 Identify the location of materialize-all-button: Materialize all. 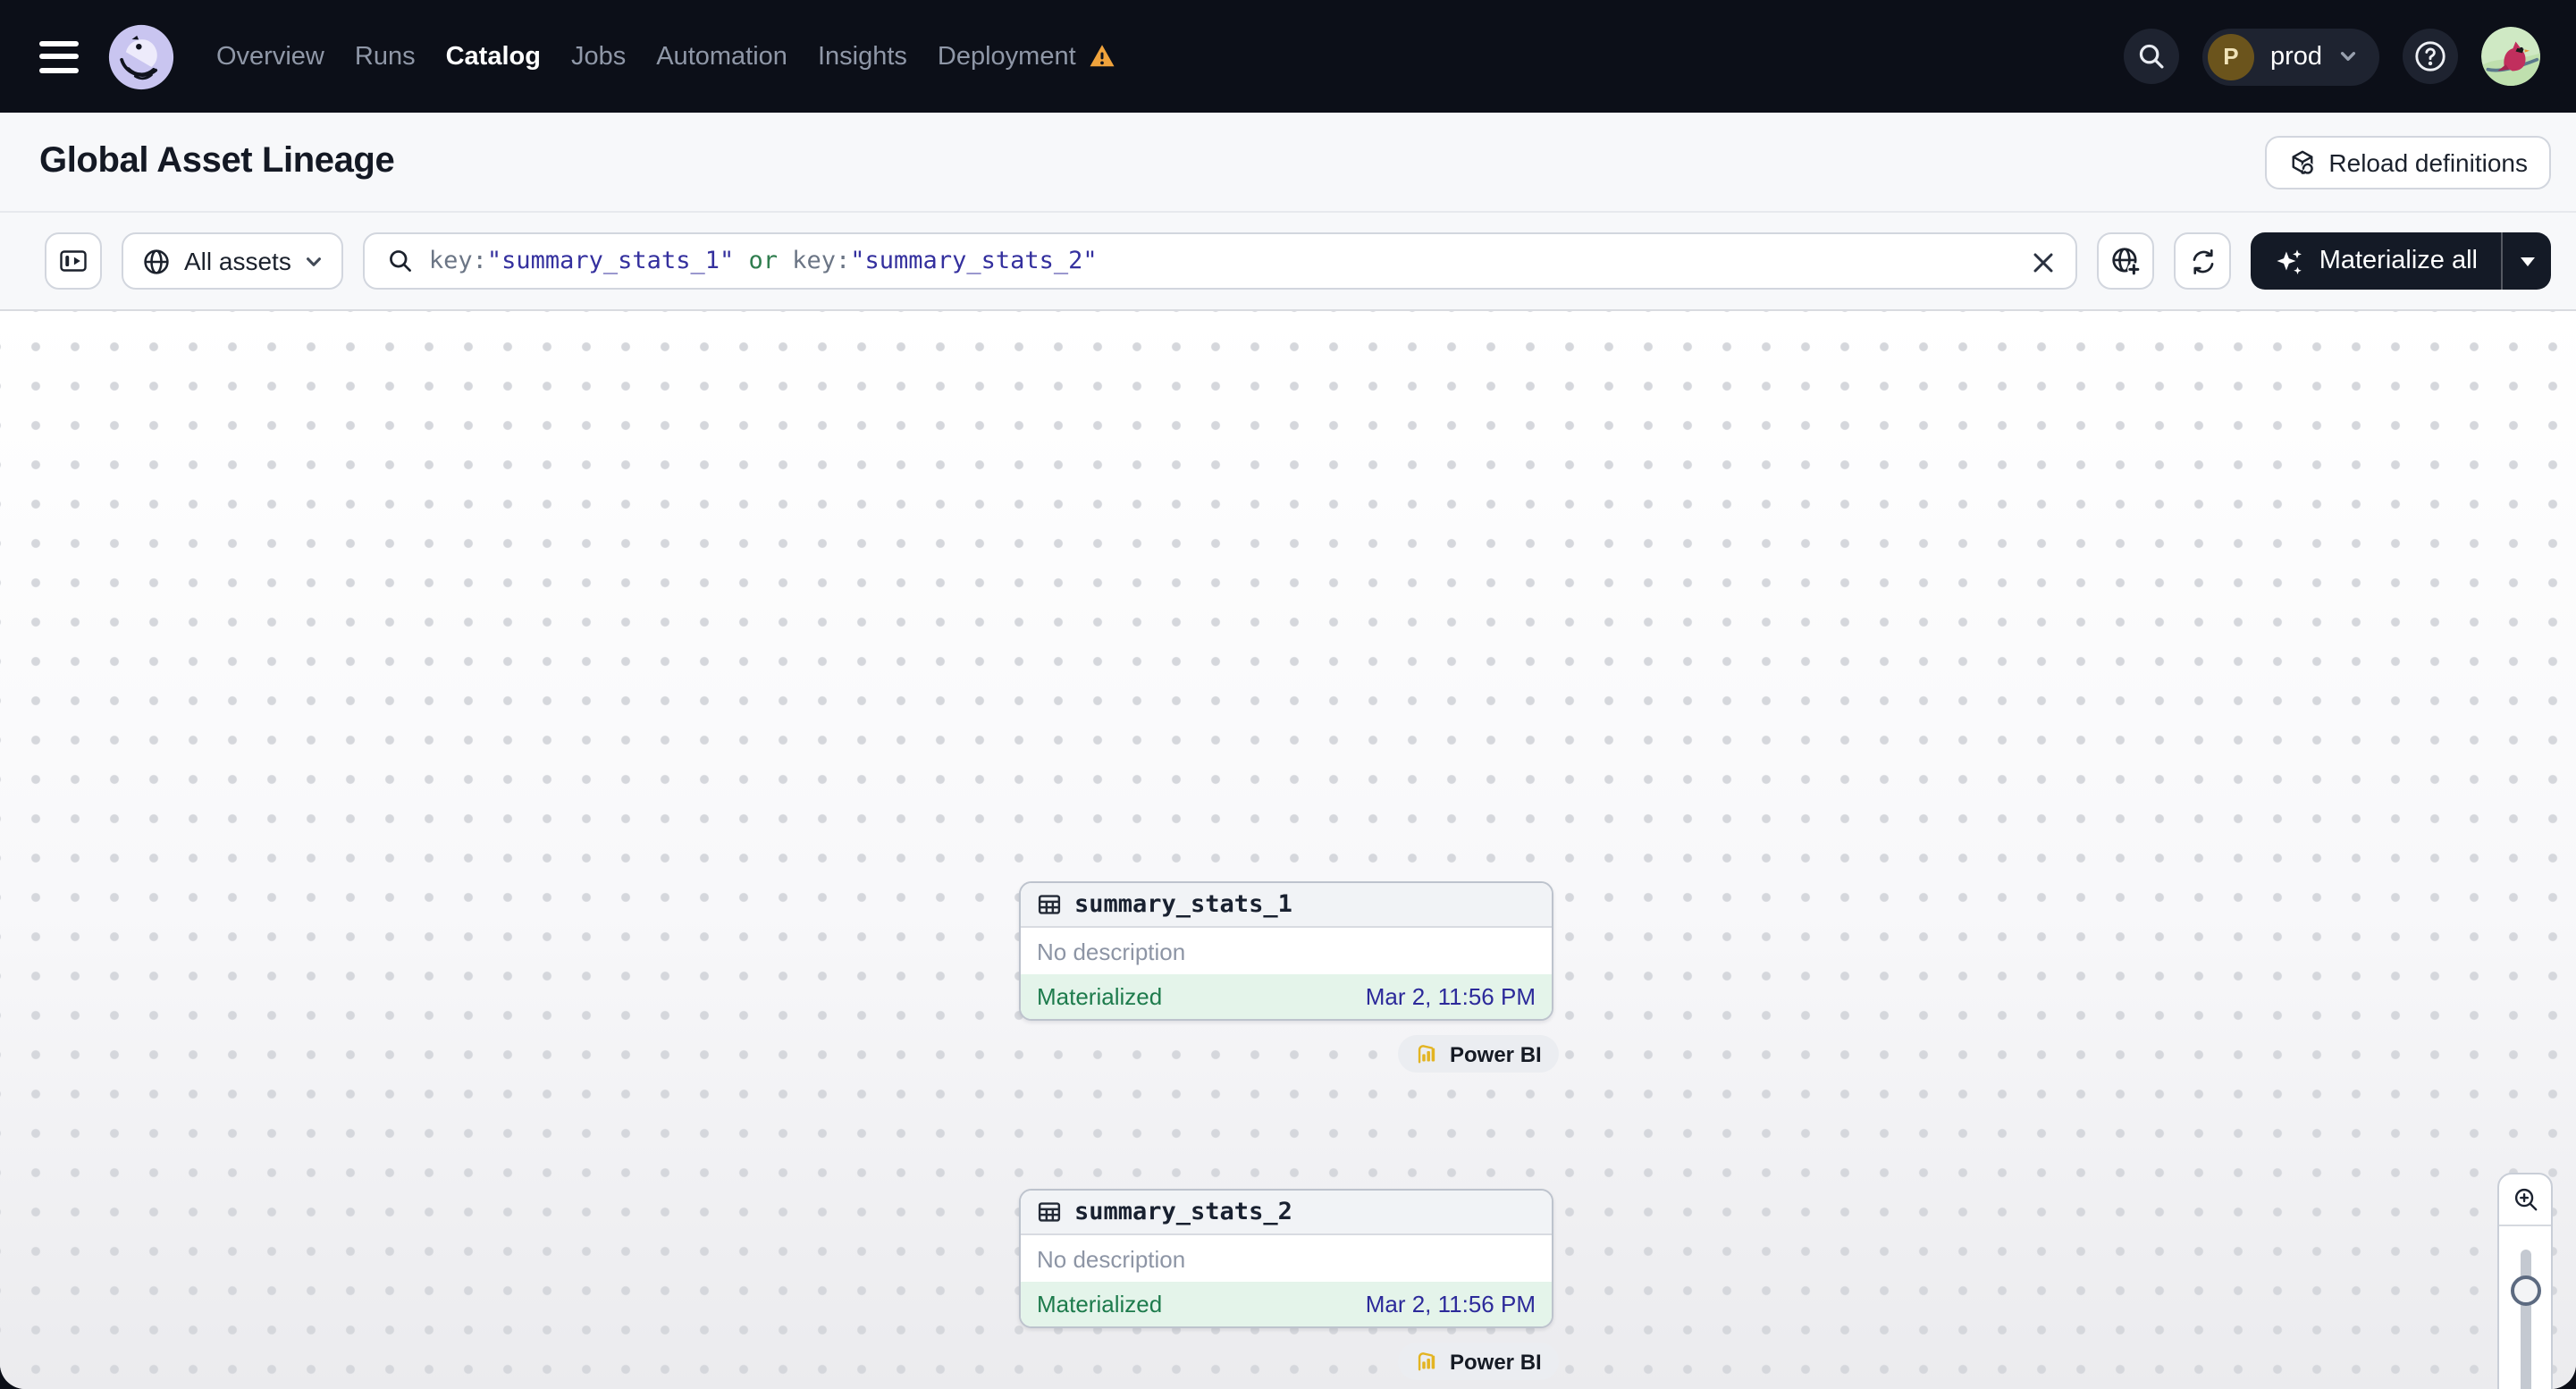
(2377, 261).